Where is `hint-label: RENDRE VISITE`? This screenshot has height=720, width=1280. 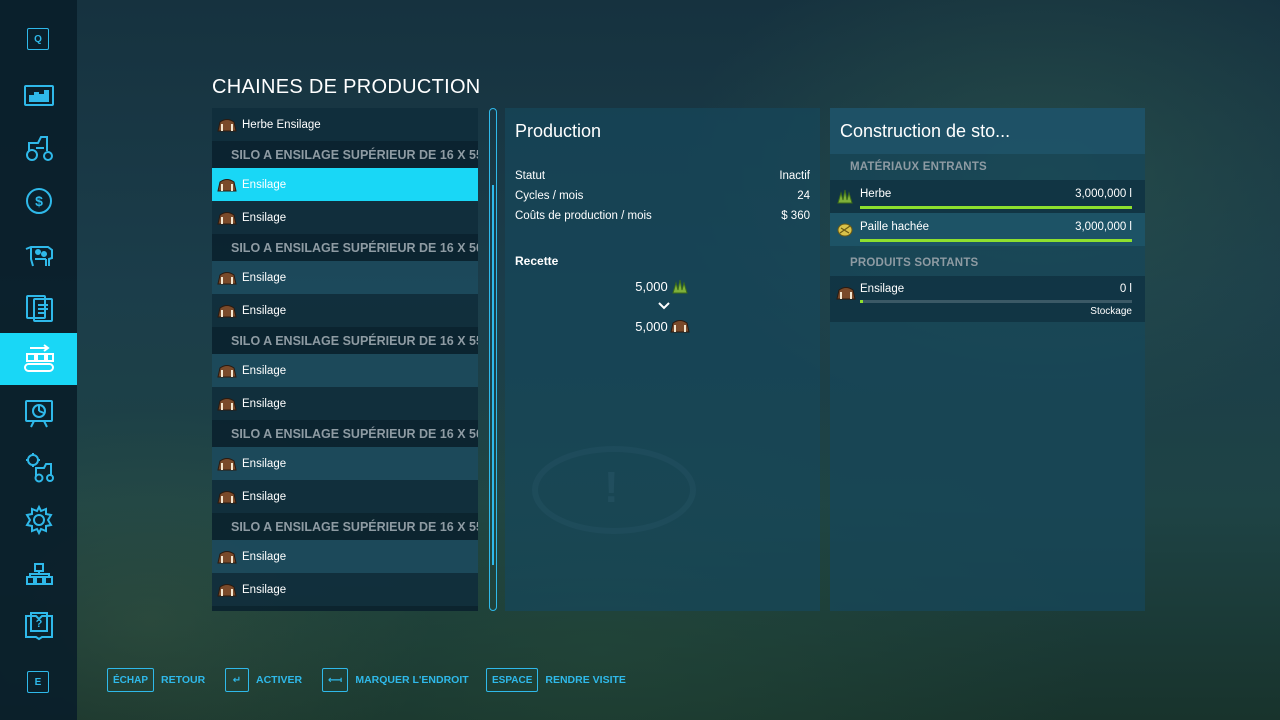
hint-label: RENDRE VISITE is located at coordinates (585, 680).